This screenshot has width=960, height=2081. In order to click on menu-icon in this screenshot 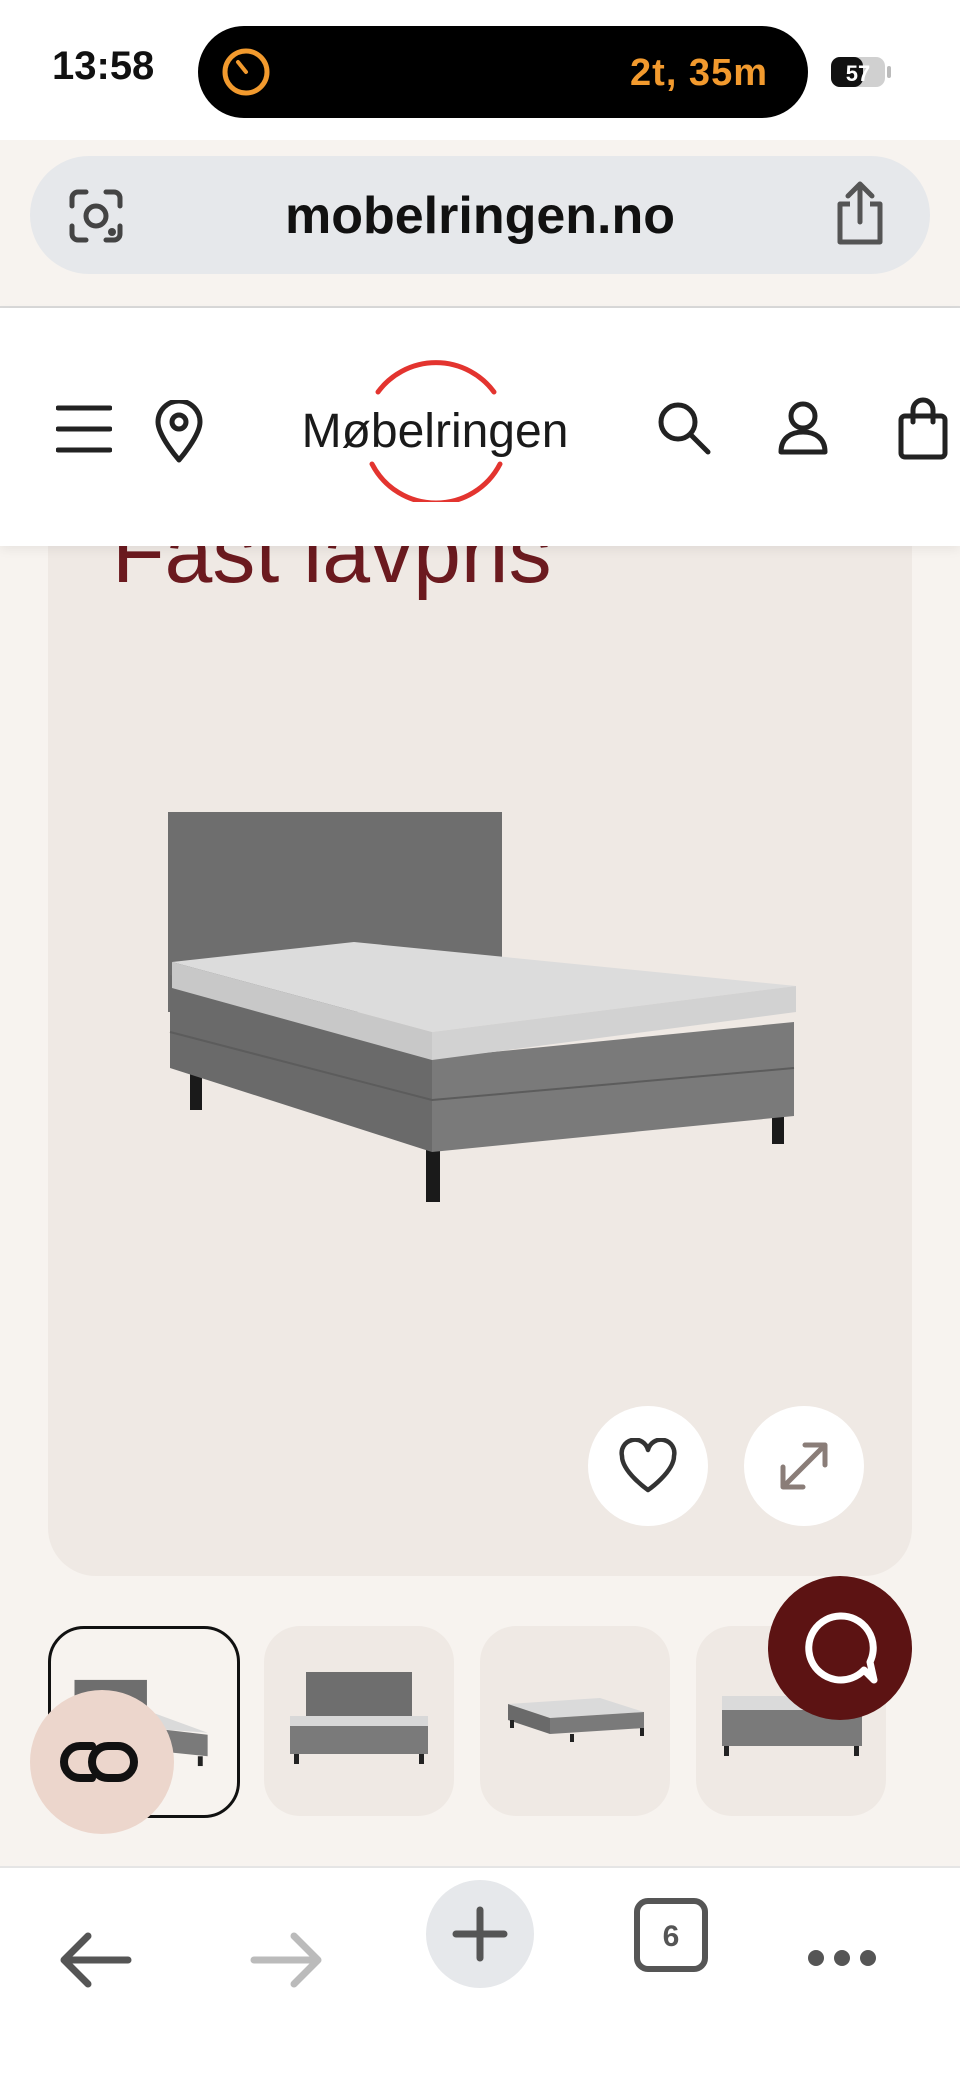, I will do `click(84, 429)`.